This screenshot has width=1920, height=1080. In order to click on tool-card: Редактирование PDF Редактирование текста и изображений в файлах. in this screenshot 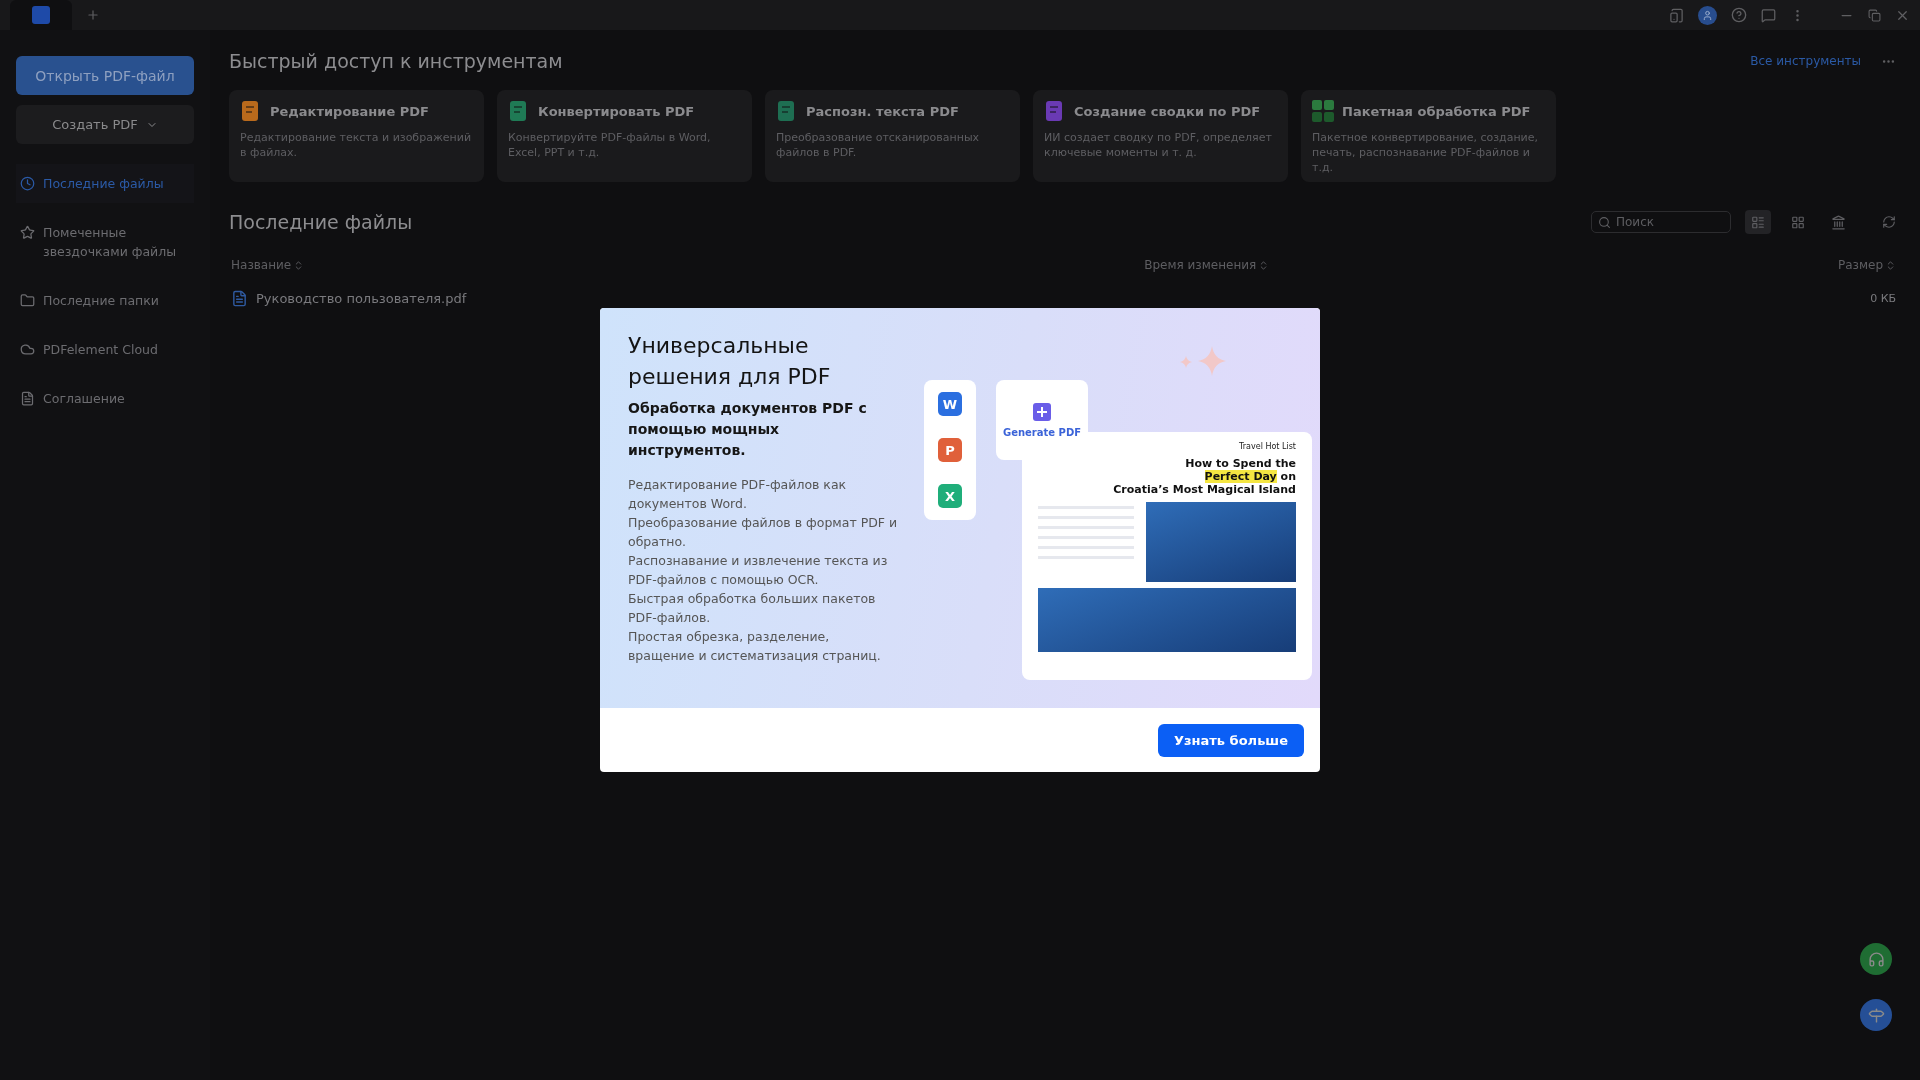, I will do `click(356, 136)`.